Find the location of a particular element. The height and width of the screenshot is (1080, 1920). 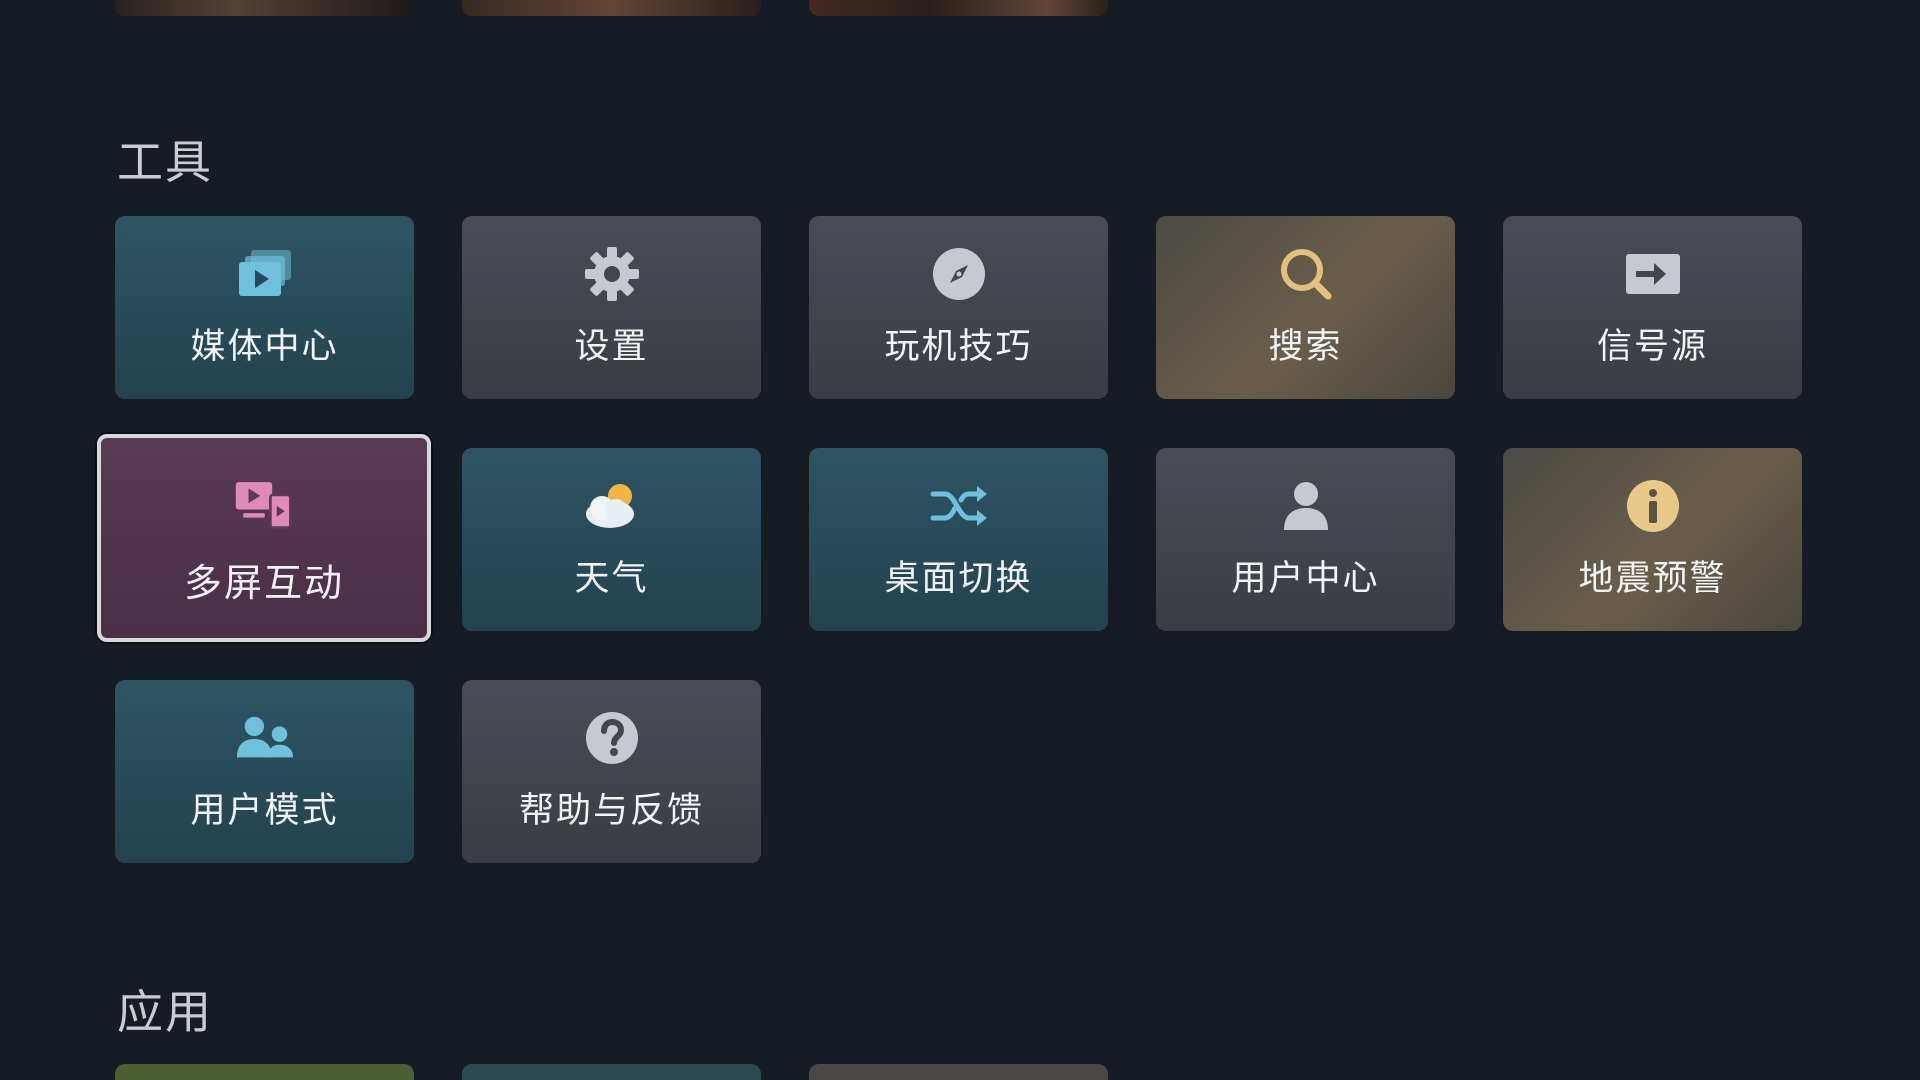

tile-label: 信号源 is located at coordinates (1652, 347).